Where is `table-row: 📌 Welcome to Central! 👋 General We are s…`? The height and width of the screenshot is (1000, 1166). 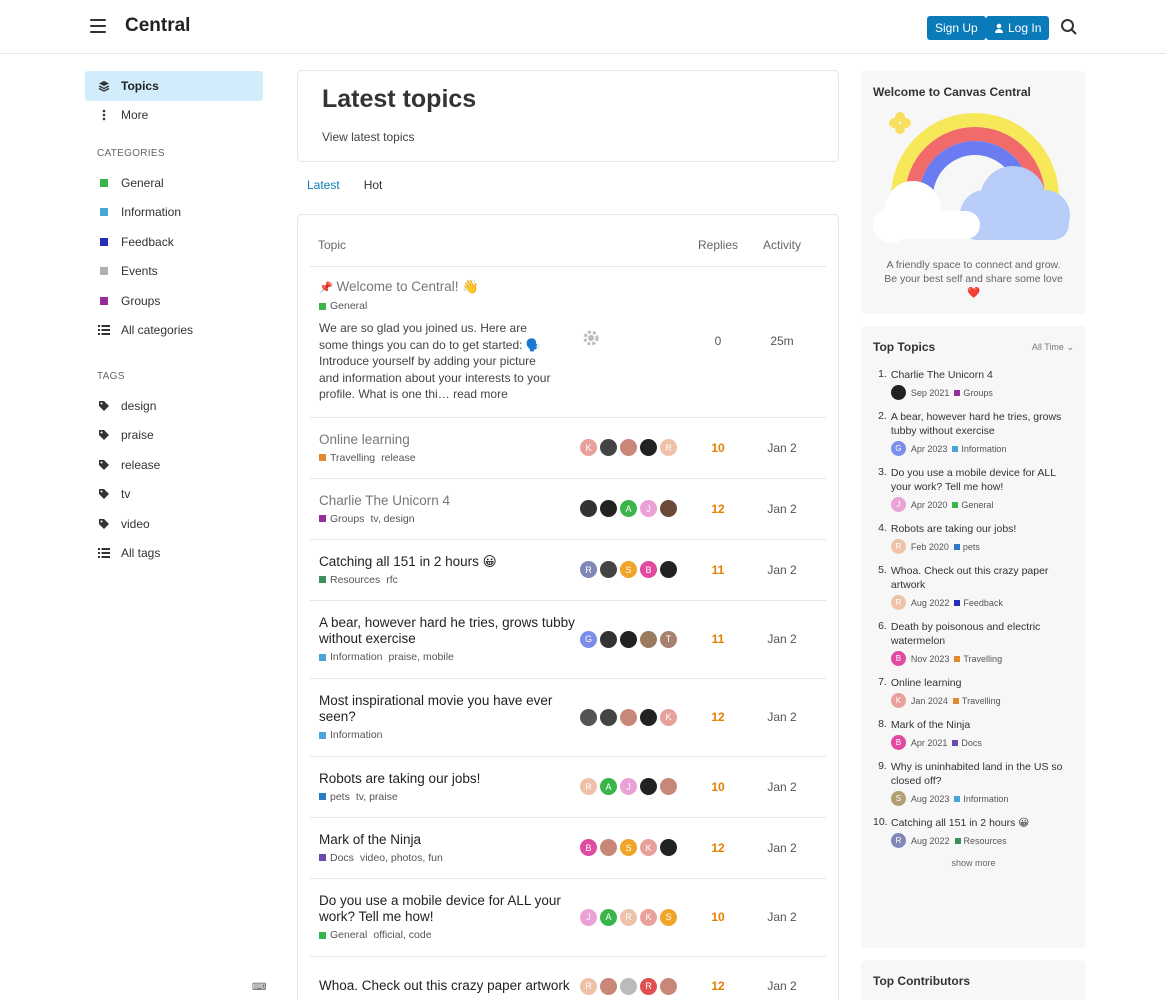 table-row: 📌 Welcome to Central! 👋 General We are s… is located at coordinates (568, 342).